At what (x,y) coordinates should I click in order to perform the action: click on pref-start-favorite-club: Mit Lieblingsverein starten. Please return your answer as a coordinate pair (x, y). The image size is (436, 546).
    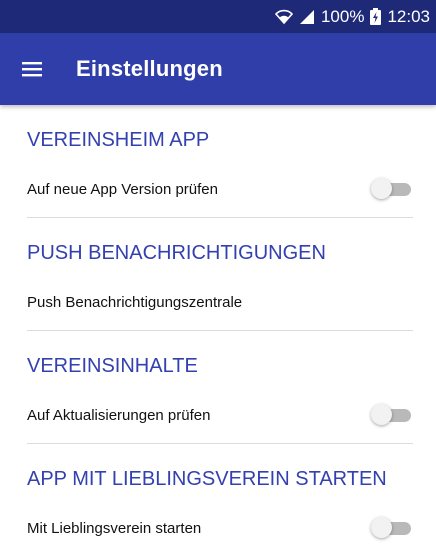
    Looking at the image, I should click on (218, 523).